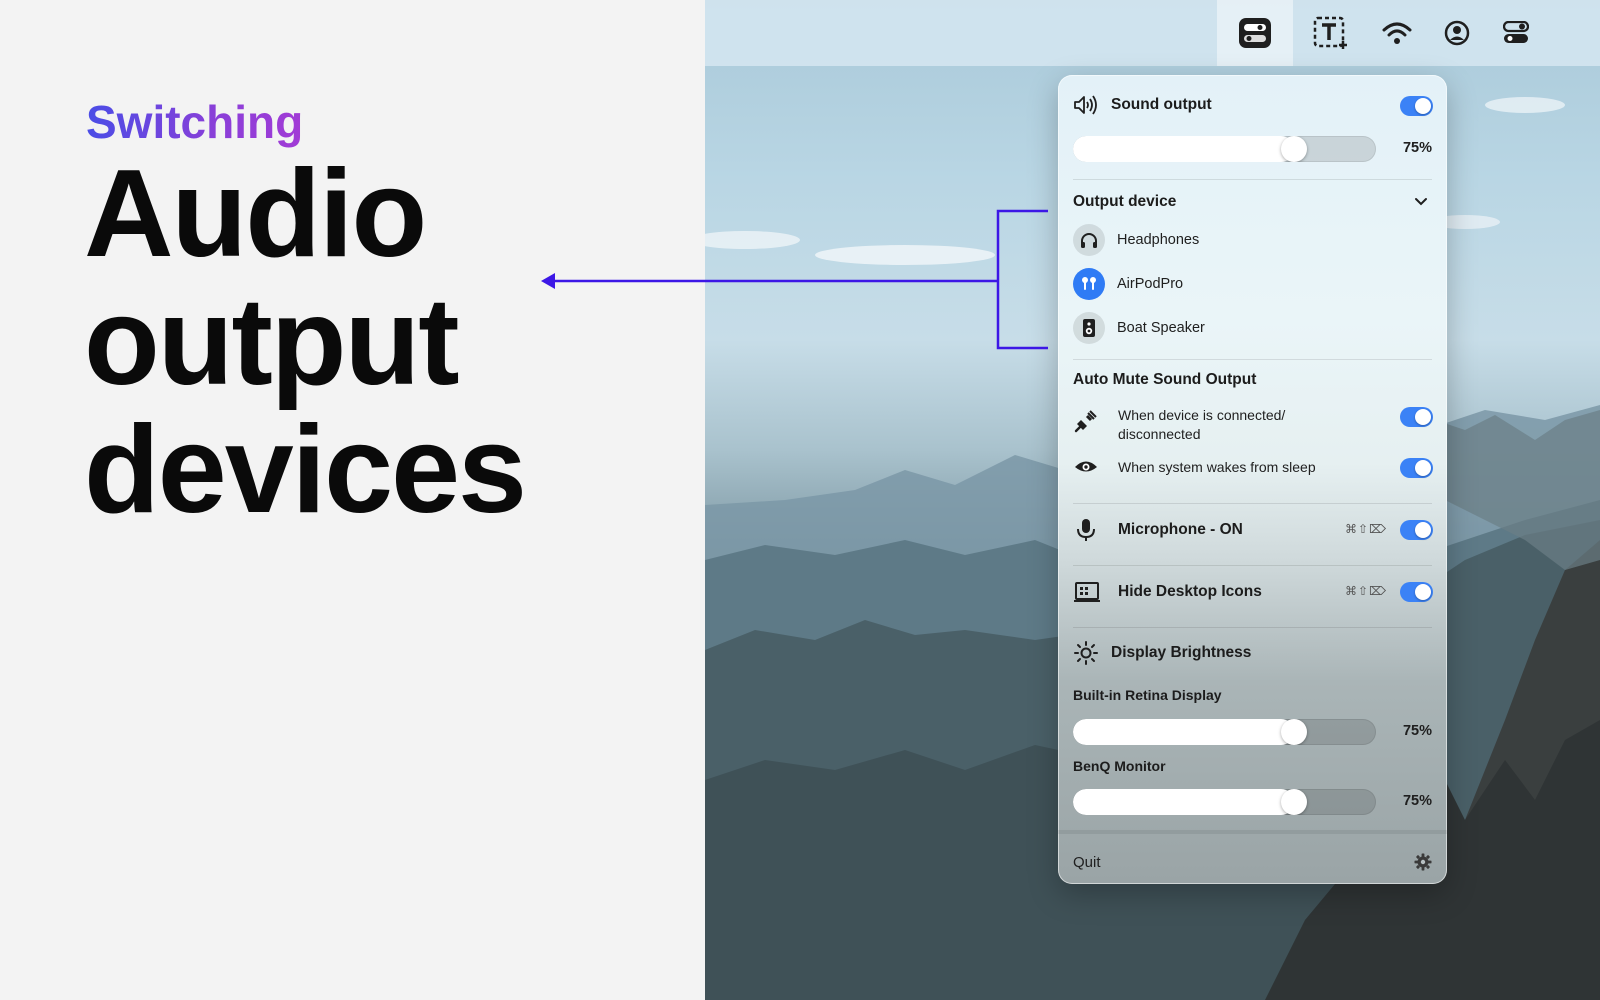  What do you see at coordinates (1252, 328) in the screenshot?
I see `device-item-boat-speaker: Boat Speaker` at bounding box center [1252, 328].